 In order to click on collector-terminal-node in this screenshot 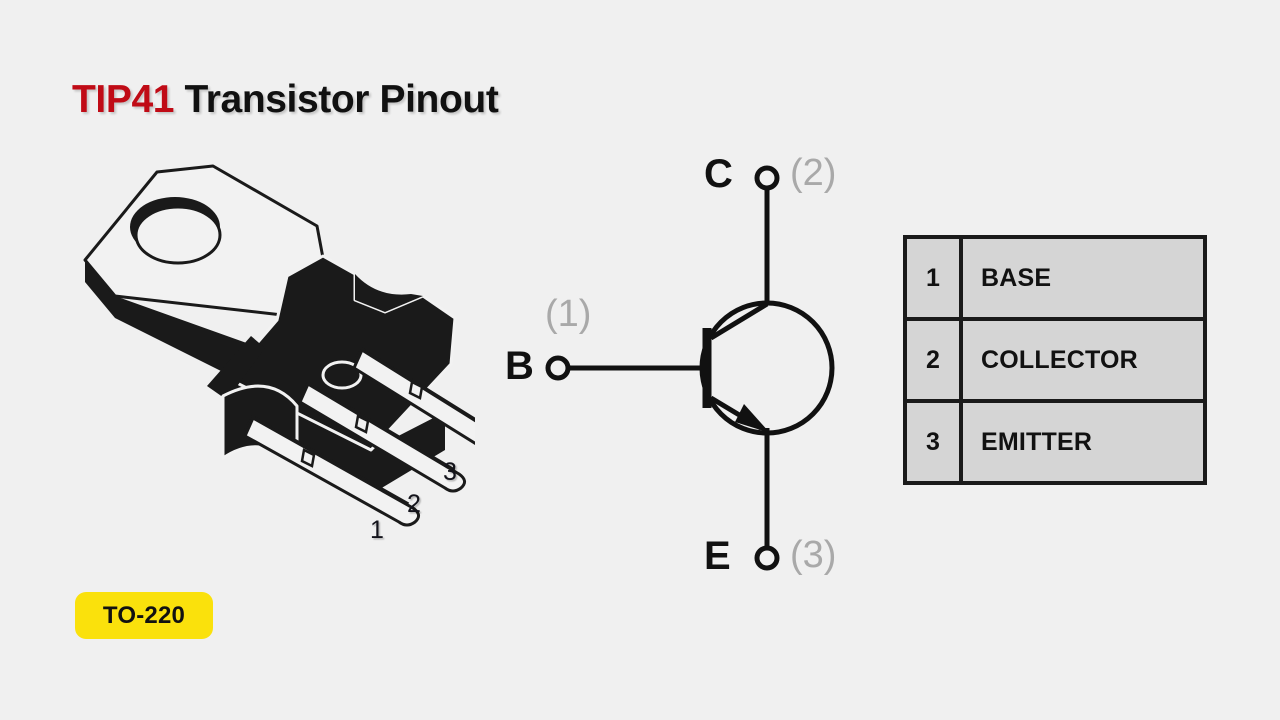, I will do `click(767, 178)`.